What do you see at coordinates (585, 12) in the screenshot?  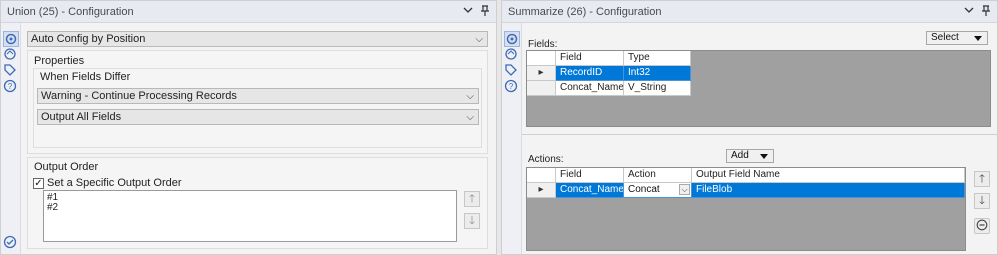 I see `pane-title: Summarize (26) - Configuration` at bounding box center [585, 12].